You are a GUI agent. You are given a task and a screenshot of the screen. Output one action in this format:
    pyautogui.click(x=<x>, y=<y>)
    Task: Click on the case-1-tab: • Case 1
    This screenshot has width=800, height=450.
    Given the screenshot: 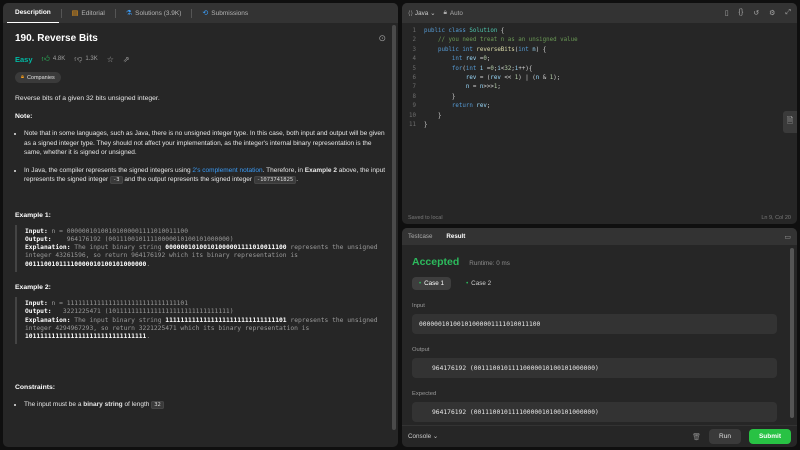 What is the action you would take?
    pyautogui.click(x=432, y=283)
    